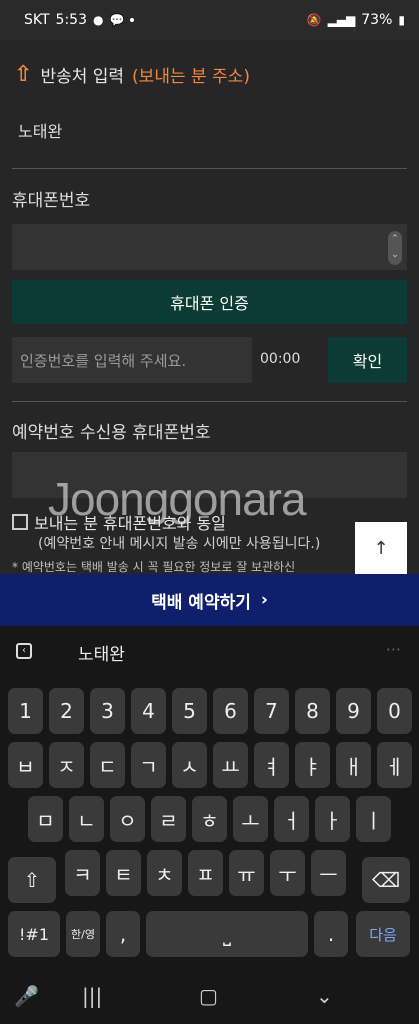  Describe the element at coordinates (148, 765) in the screenshot. I see `consonant-vowel-key: ㄱ` at that location.